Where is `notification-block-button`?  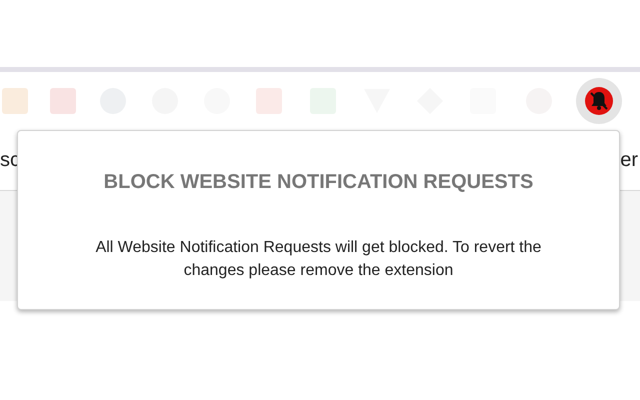 notification-block-button is located at coordinates (599, 101).